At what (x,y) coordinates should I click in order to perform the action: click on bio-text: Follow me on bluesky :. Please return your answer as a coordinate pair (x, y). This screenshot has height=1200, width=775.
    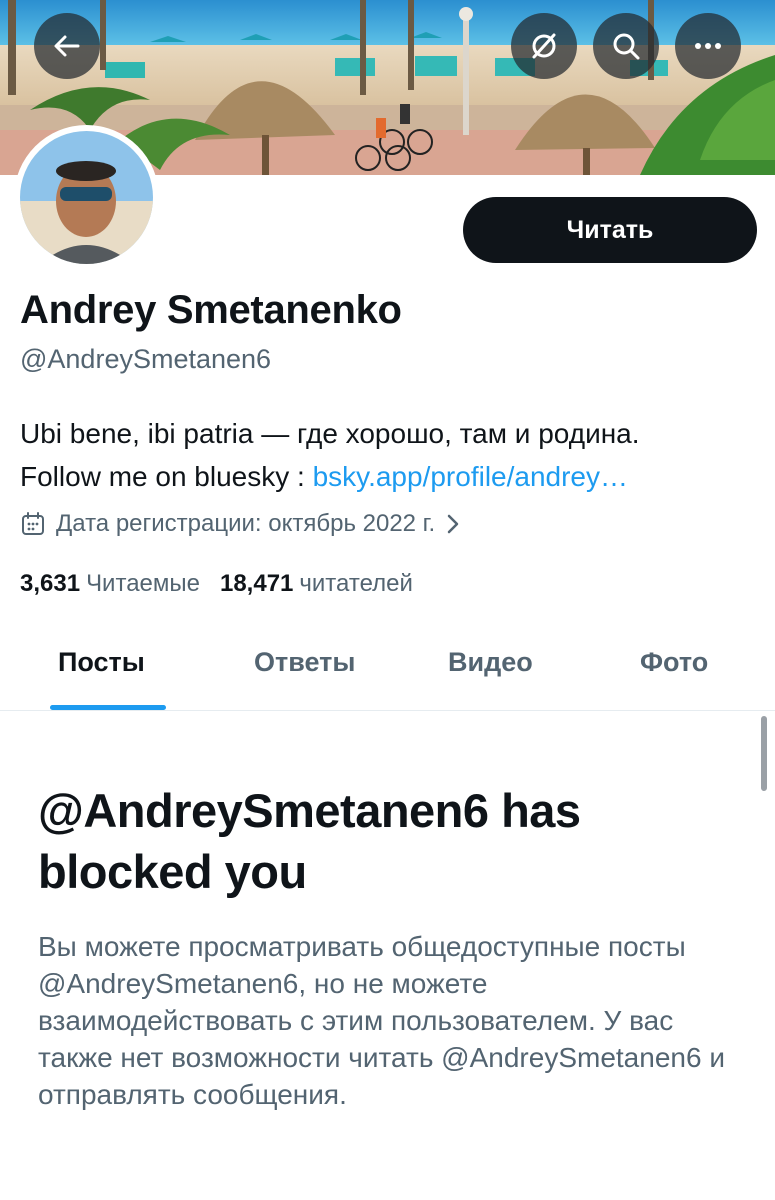
    Looking at the image, I should click on (166, 476).